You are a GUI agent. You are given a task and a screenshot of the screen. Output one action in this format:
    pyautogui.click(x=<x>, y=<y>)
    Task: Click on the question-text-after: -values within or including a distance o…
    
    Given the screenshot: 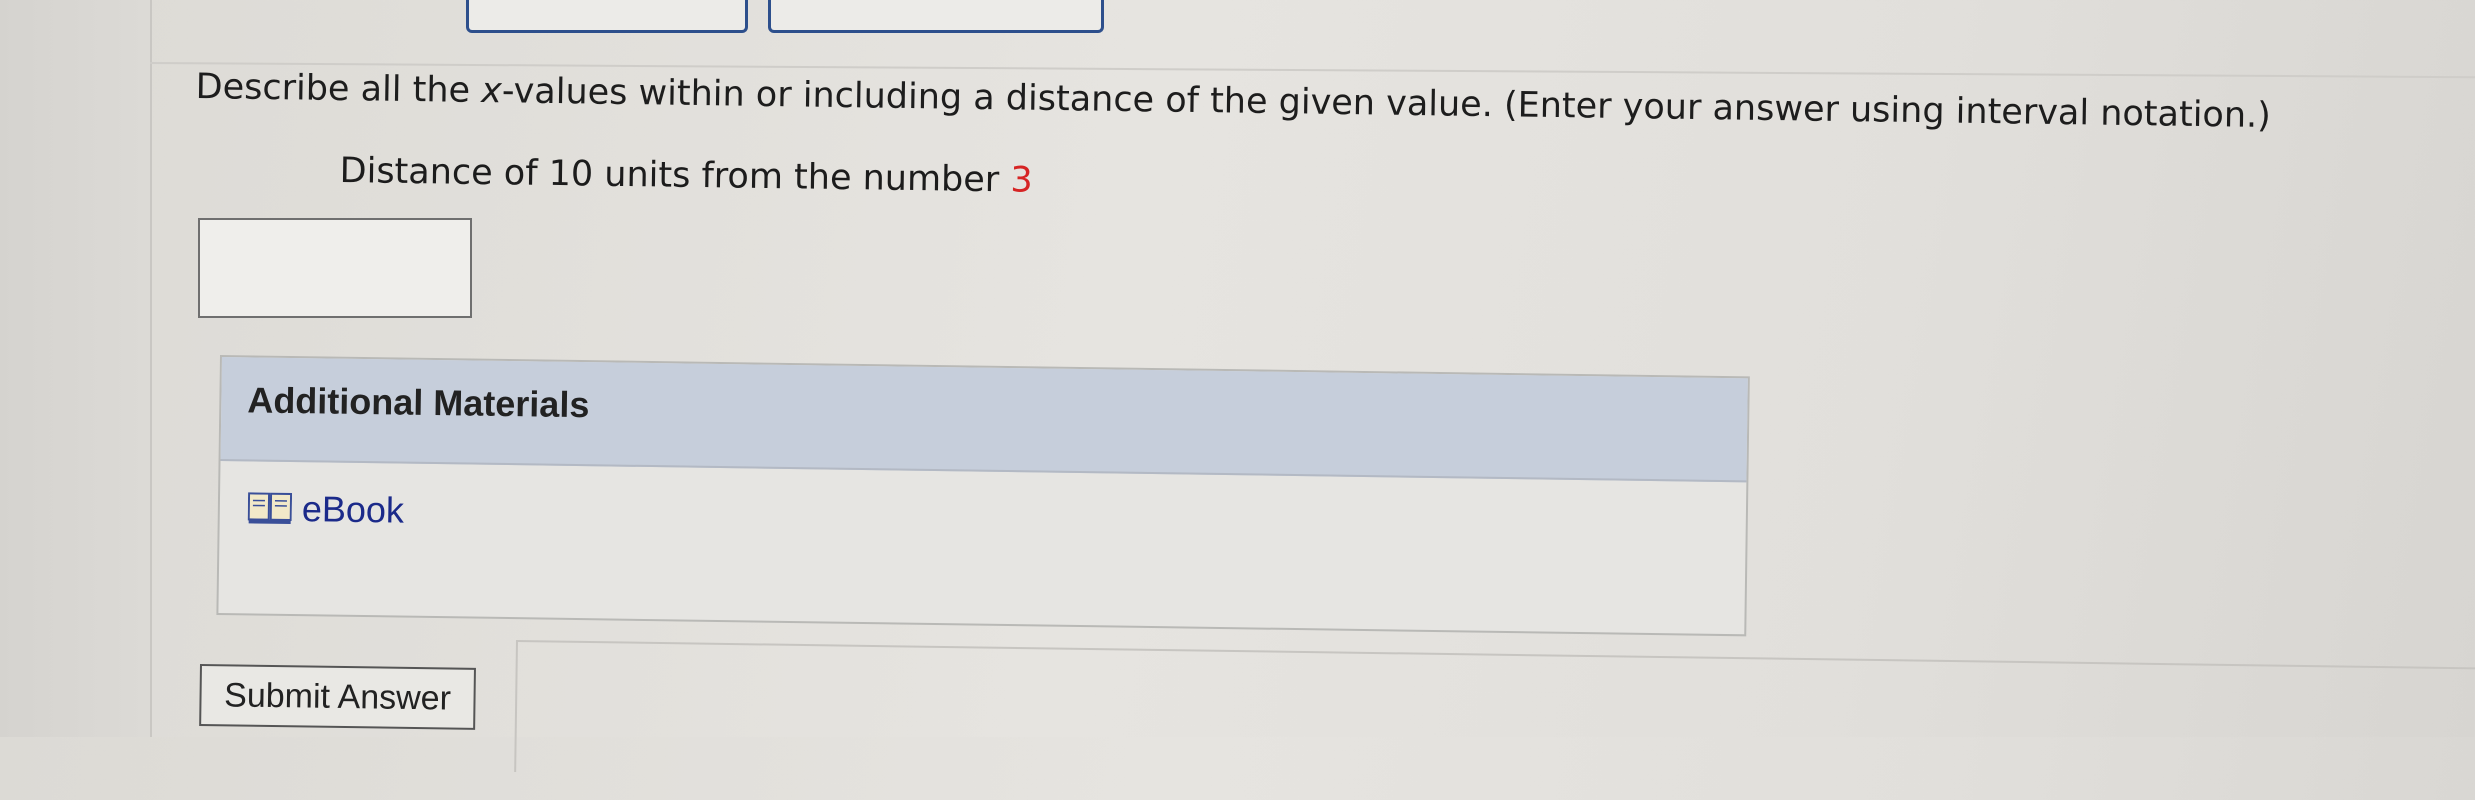 What is the action you would take?
    pyautogui.click(x=1386, y=103)
    